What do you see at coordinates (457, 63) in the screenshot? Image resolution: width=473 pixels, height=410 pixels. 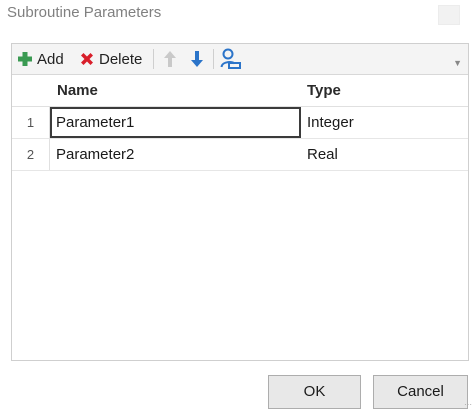 I see `chevron-down-icon: ▼` at bounding box center [457, 63].